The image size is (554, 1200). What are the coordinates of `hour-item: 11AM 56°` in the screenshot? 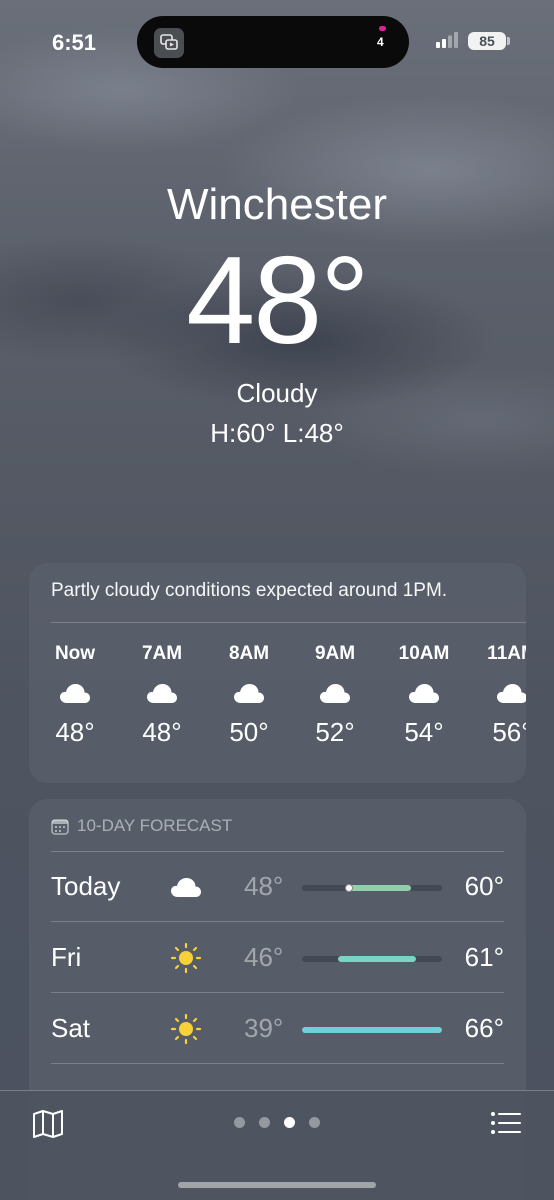 It's located at (499, 694).